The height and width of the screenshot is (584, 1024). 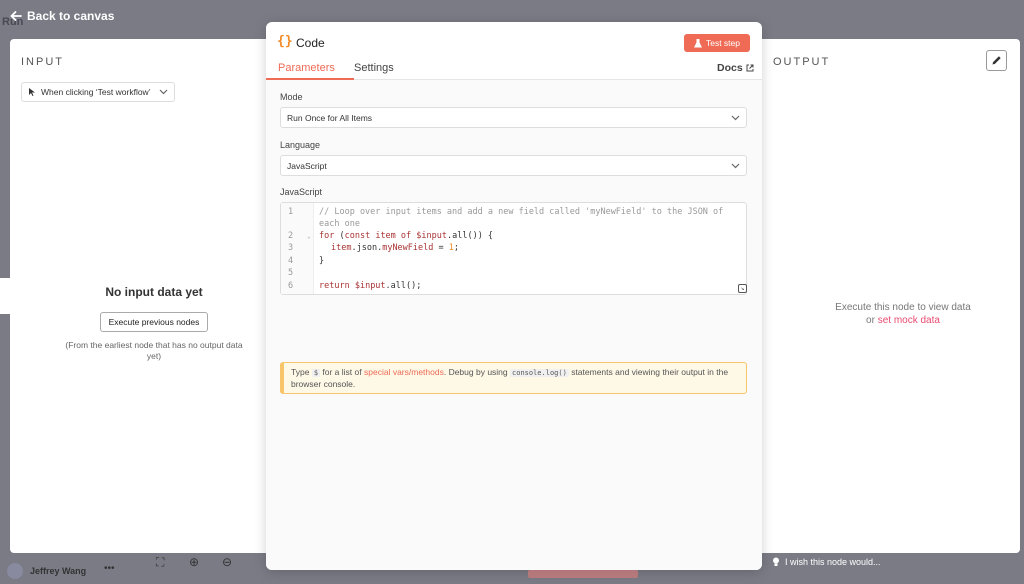 I want to click on language-select-value: JavaScript, so click(x=307, y=165).